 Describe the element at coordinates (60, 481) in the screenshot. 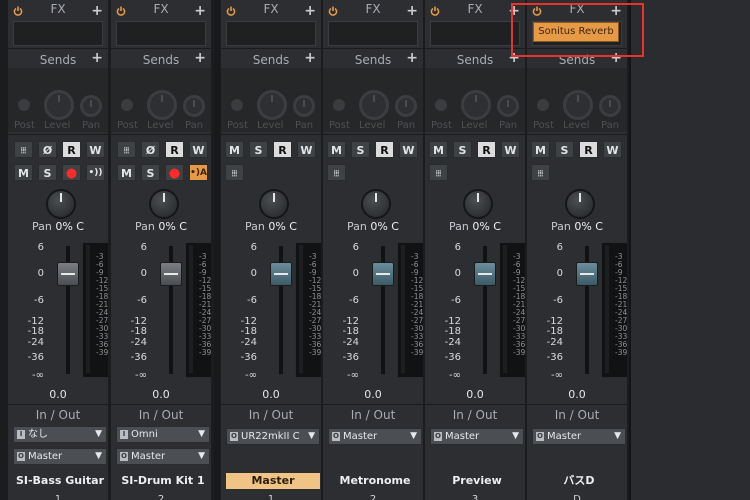

I see `track-name: SI-Bass Guitar` at that location.